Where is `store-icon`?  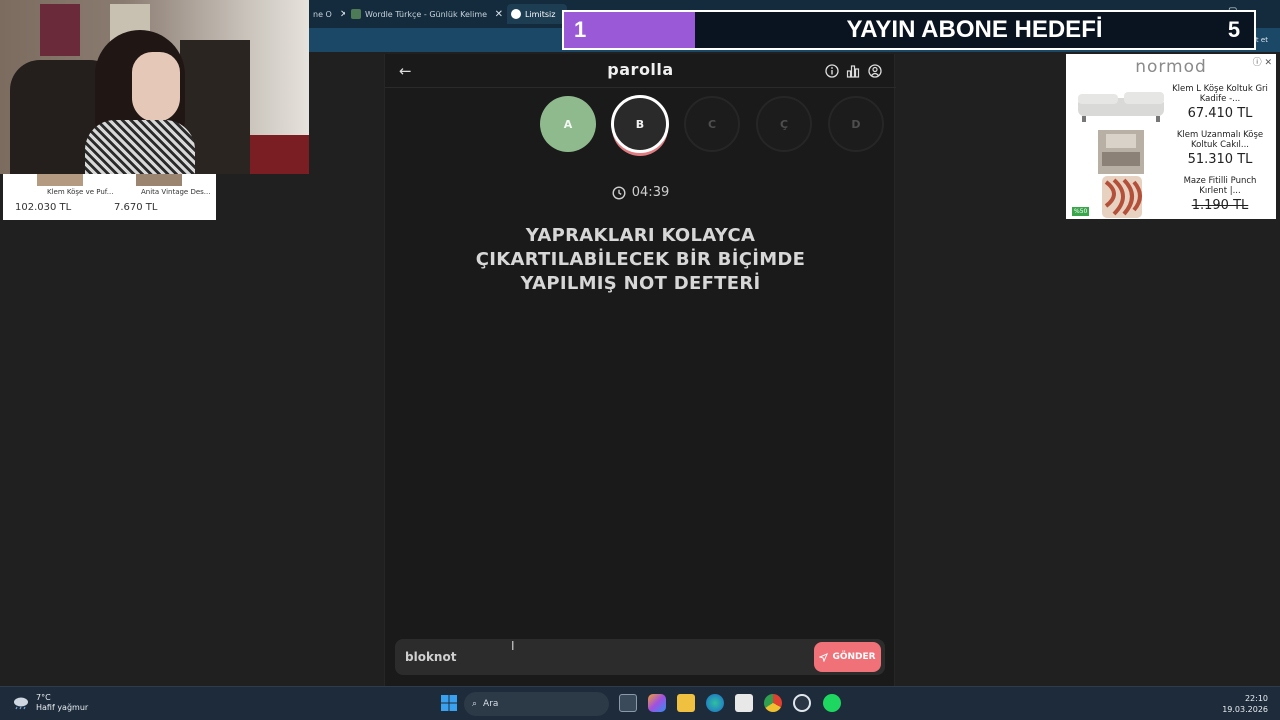
store-icon is located at coordinates (744, 703).